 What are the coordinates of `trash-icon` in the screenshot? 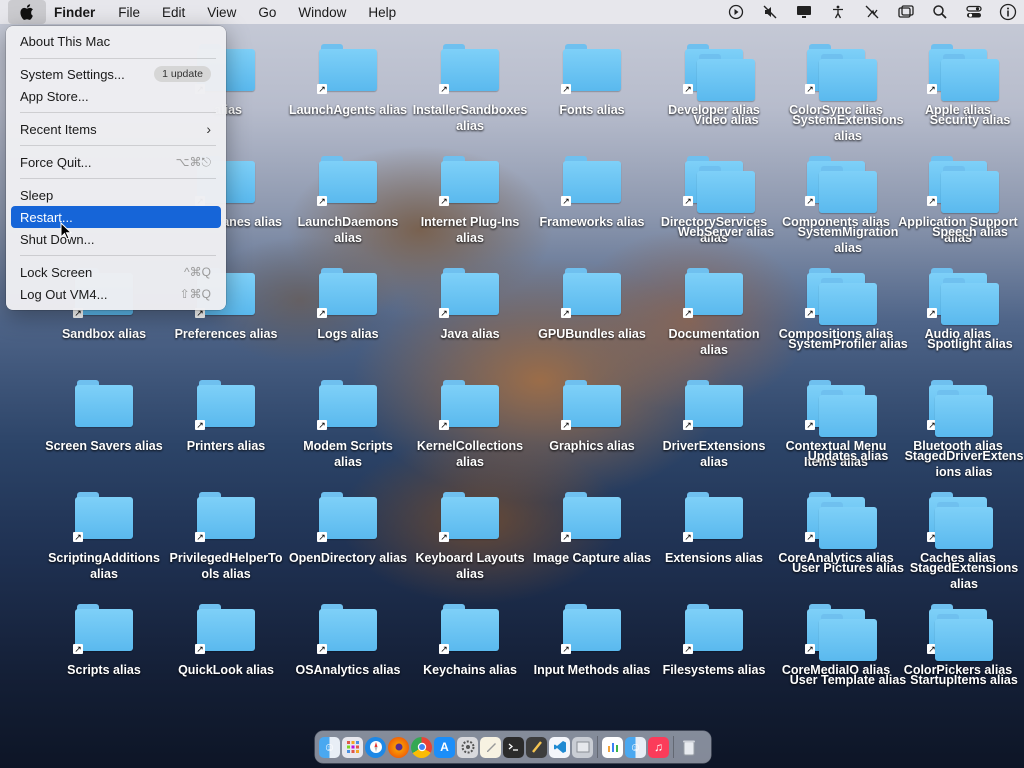 It's located at (688, 747).